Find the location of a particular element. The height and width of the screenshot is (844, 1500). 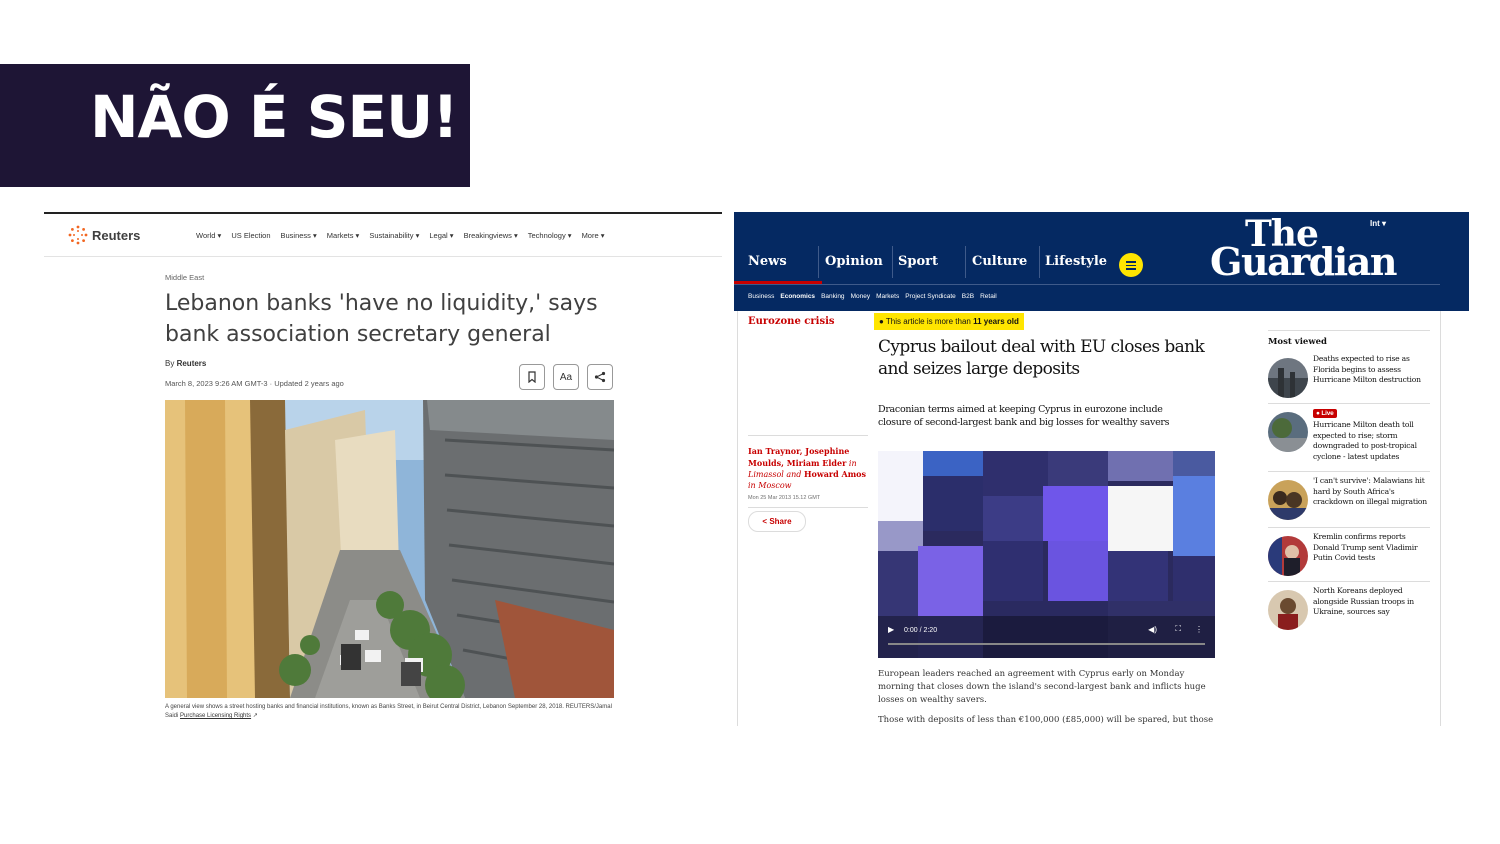

subnav-retail: Retail is located at coordinates (988, 296).